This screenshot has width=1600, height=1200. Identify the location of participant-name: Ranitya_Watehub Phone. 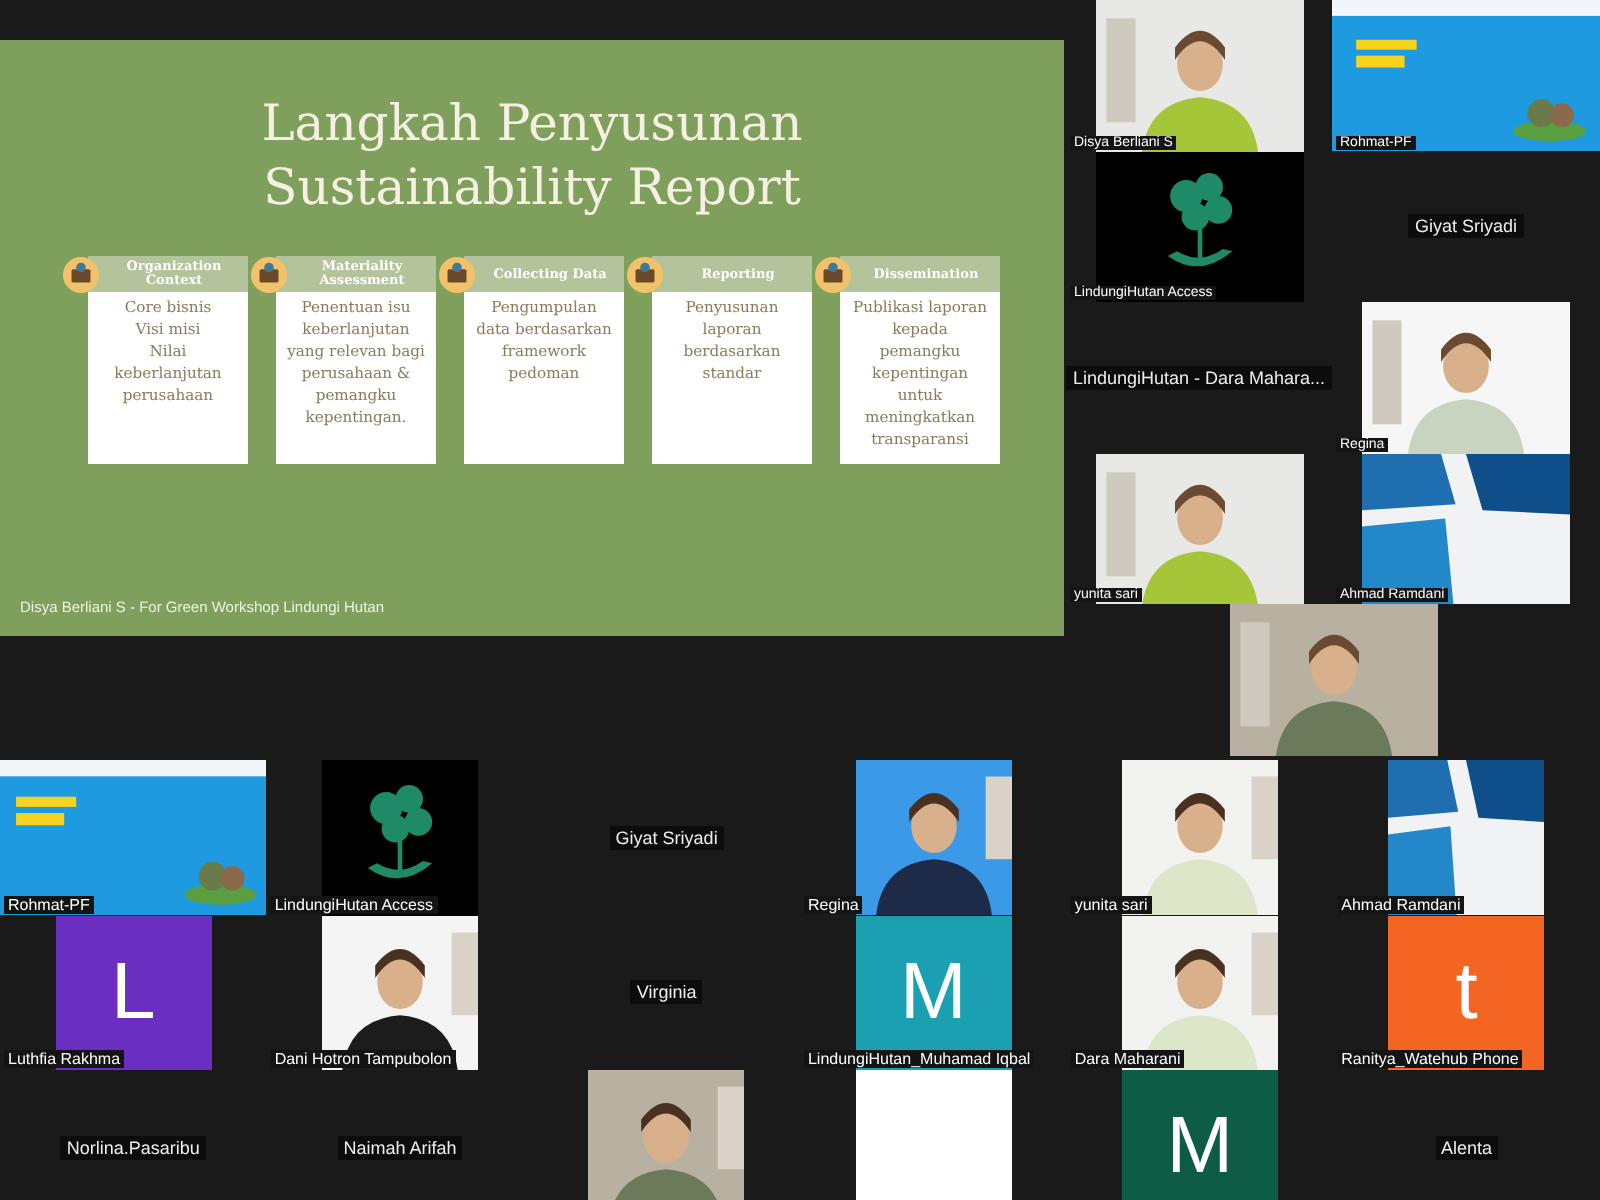
(1430, 1059).